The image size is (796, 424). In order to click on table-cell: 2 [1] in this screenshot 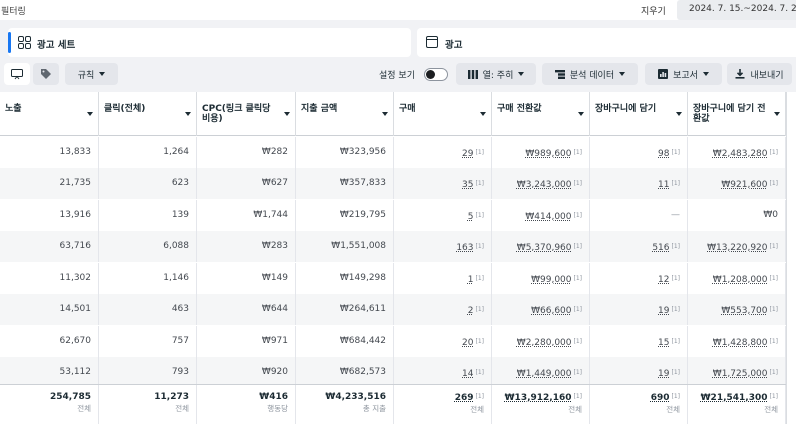, I will do `click(443, 309)`.